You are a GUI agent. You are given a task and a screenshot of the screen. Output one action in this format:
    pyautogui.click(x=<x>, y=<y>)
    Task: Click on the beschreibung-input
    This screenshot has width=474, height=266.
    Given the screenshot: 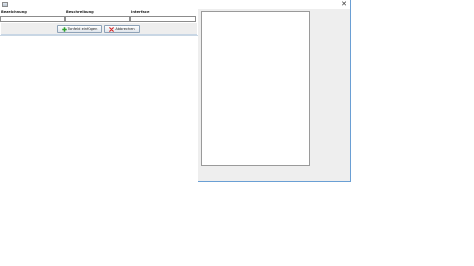 What is the action you would take?
    pyautogui.click(x=97, y=19)
    